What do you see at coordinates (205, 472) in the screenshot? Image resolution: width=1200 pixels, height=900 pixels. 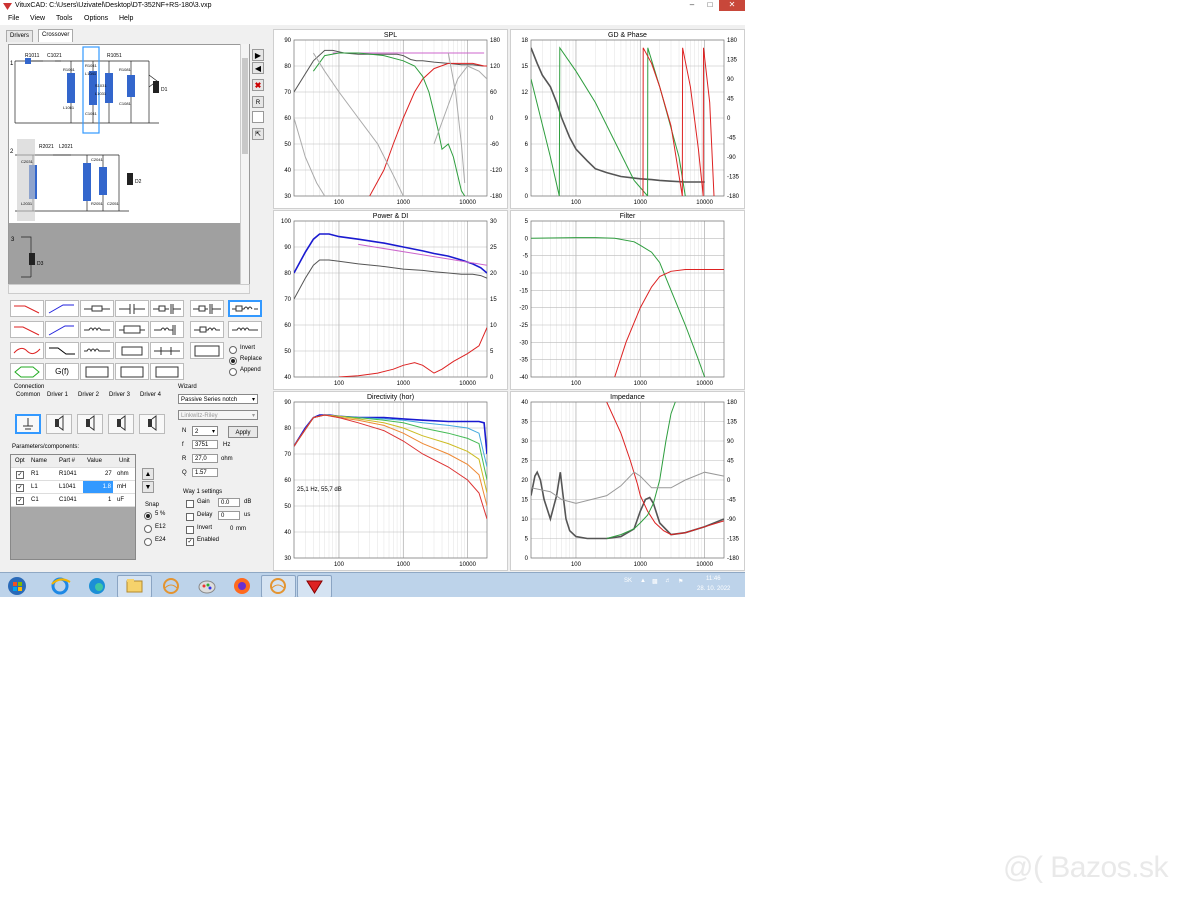 I see `wizard-q-input: 1.57` at bounding box center [205, 472].